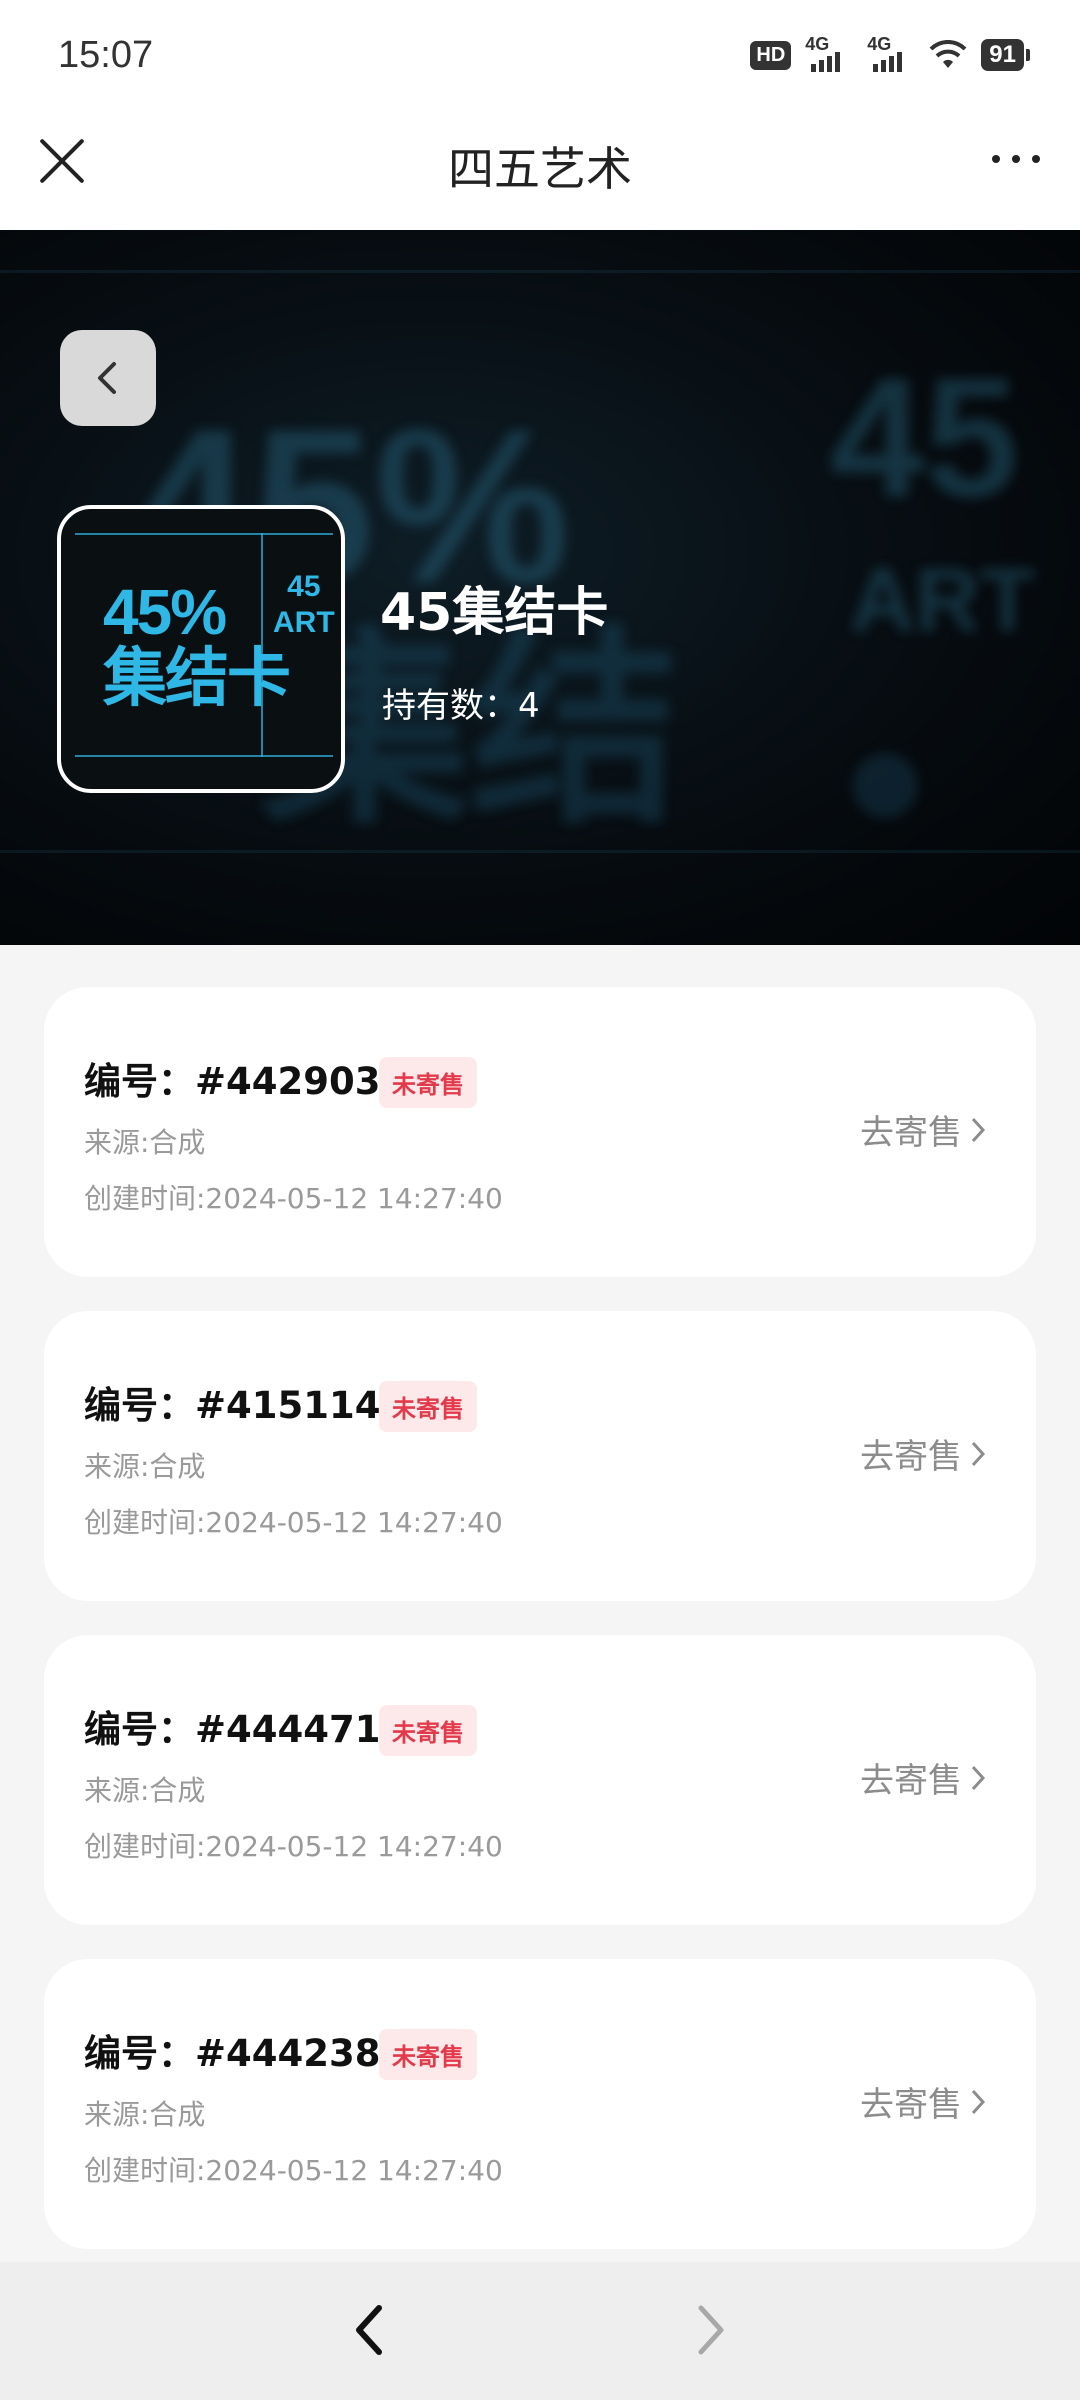 This screenshot has width=1080, height=2400. I want to click on page-title: 四五艺术, so click(540, 169).